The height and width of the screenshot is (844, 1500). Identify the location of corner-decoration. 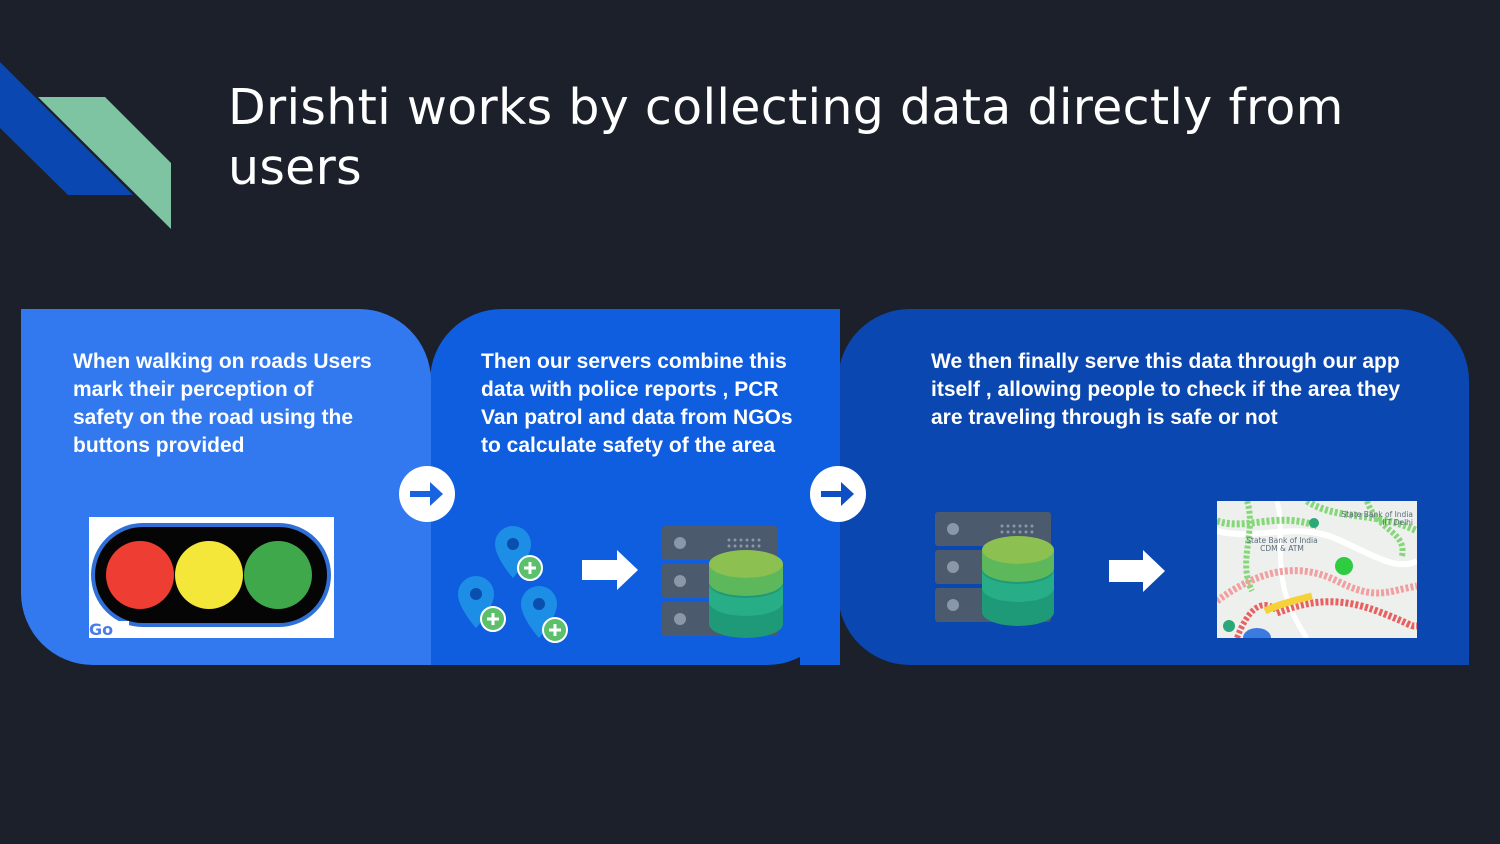
(85, 145).